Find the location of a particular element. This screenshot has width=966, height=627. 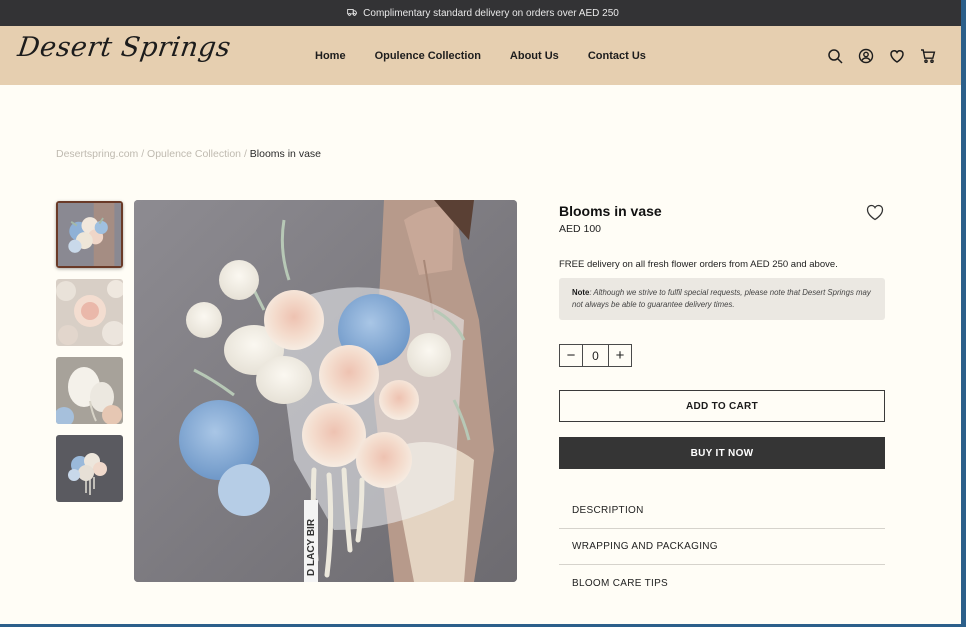

add-to-wishlist-heart-icon is located at coordinates (875, 212).